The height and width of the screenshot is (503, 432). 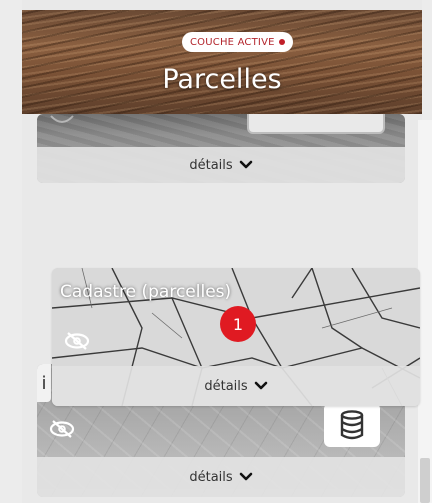 What do you see at coordinates (222, 79) in the screenshot?
I see `page-title: Parcelles` at bounding box center [222, 79].